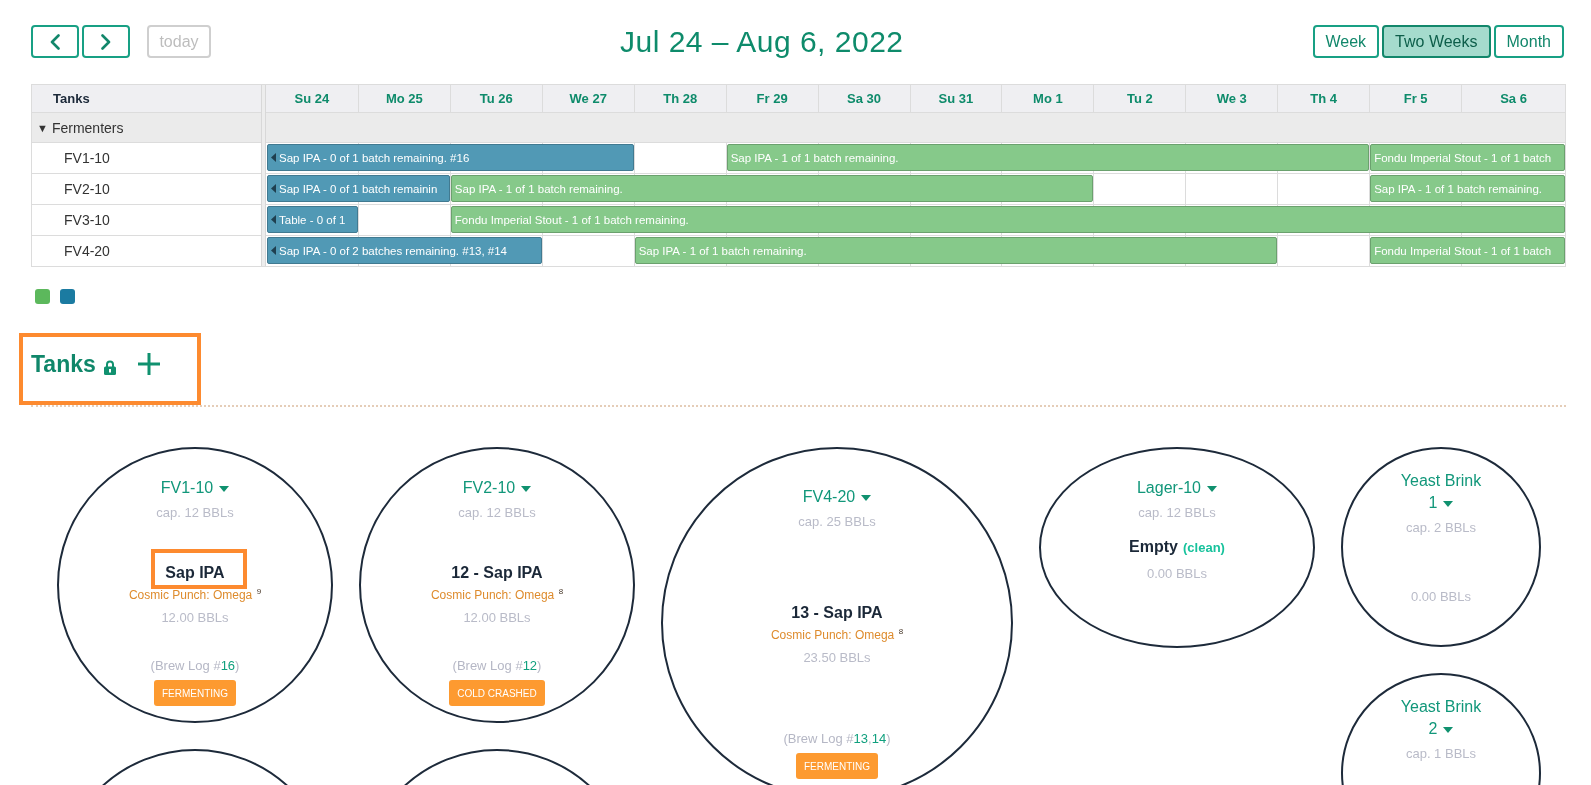 The width and height of the screenshot is (1591, 785). What do you see at coordinates (497, 666) in the screenshot?
I see `brew-log-text: (Brew Log #12)` at bounding box center [497, 666].